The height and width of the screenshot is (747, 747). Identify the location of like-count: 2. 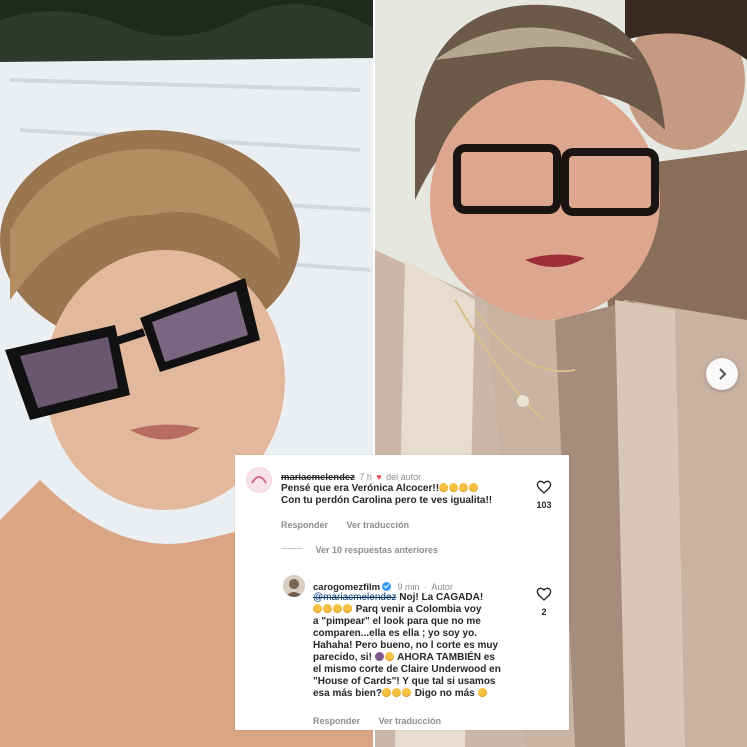
(544, 612).